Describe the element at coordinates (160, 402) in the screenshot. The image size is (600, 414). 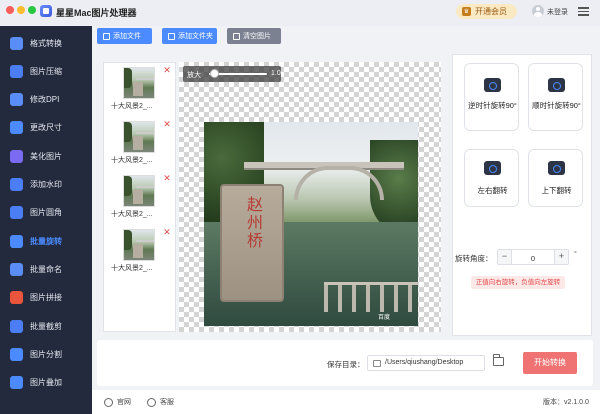
I see `service-link: 客服` at that location.